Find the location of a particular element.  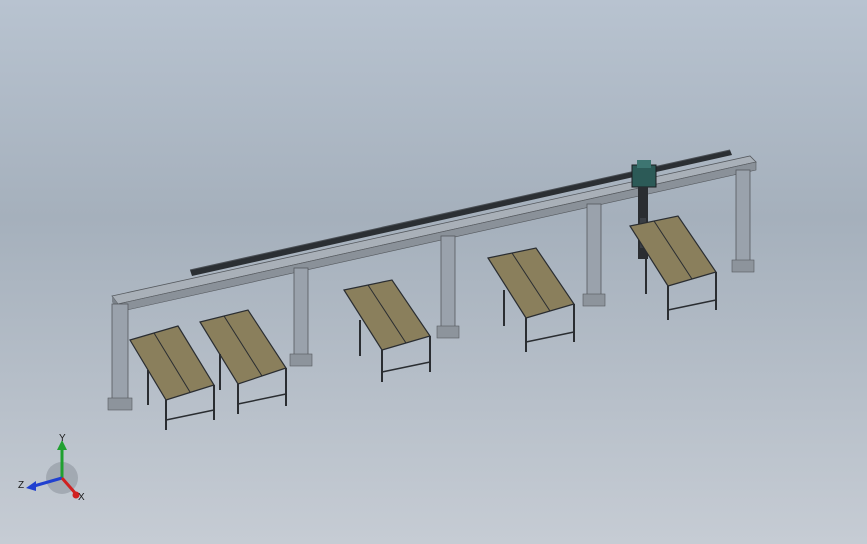

x-axis-label: X is located at coordinates (81, 497).